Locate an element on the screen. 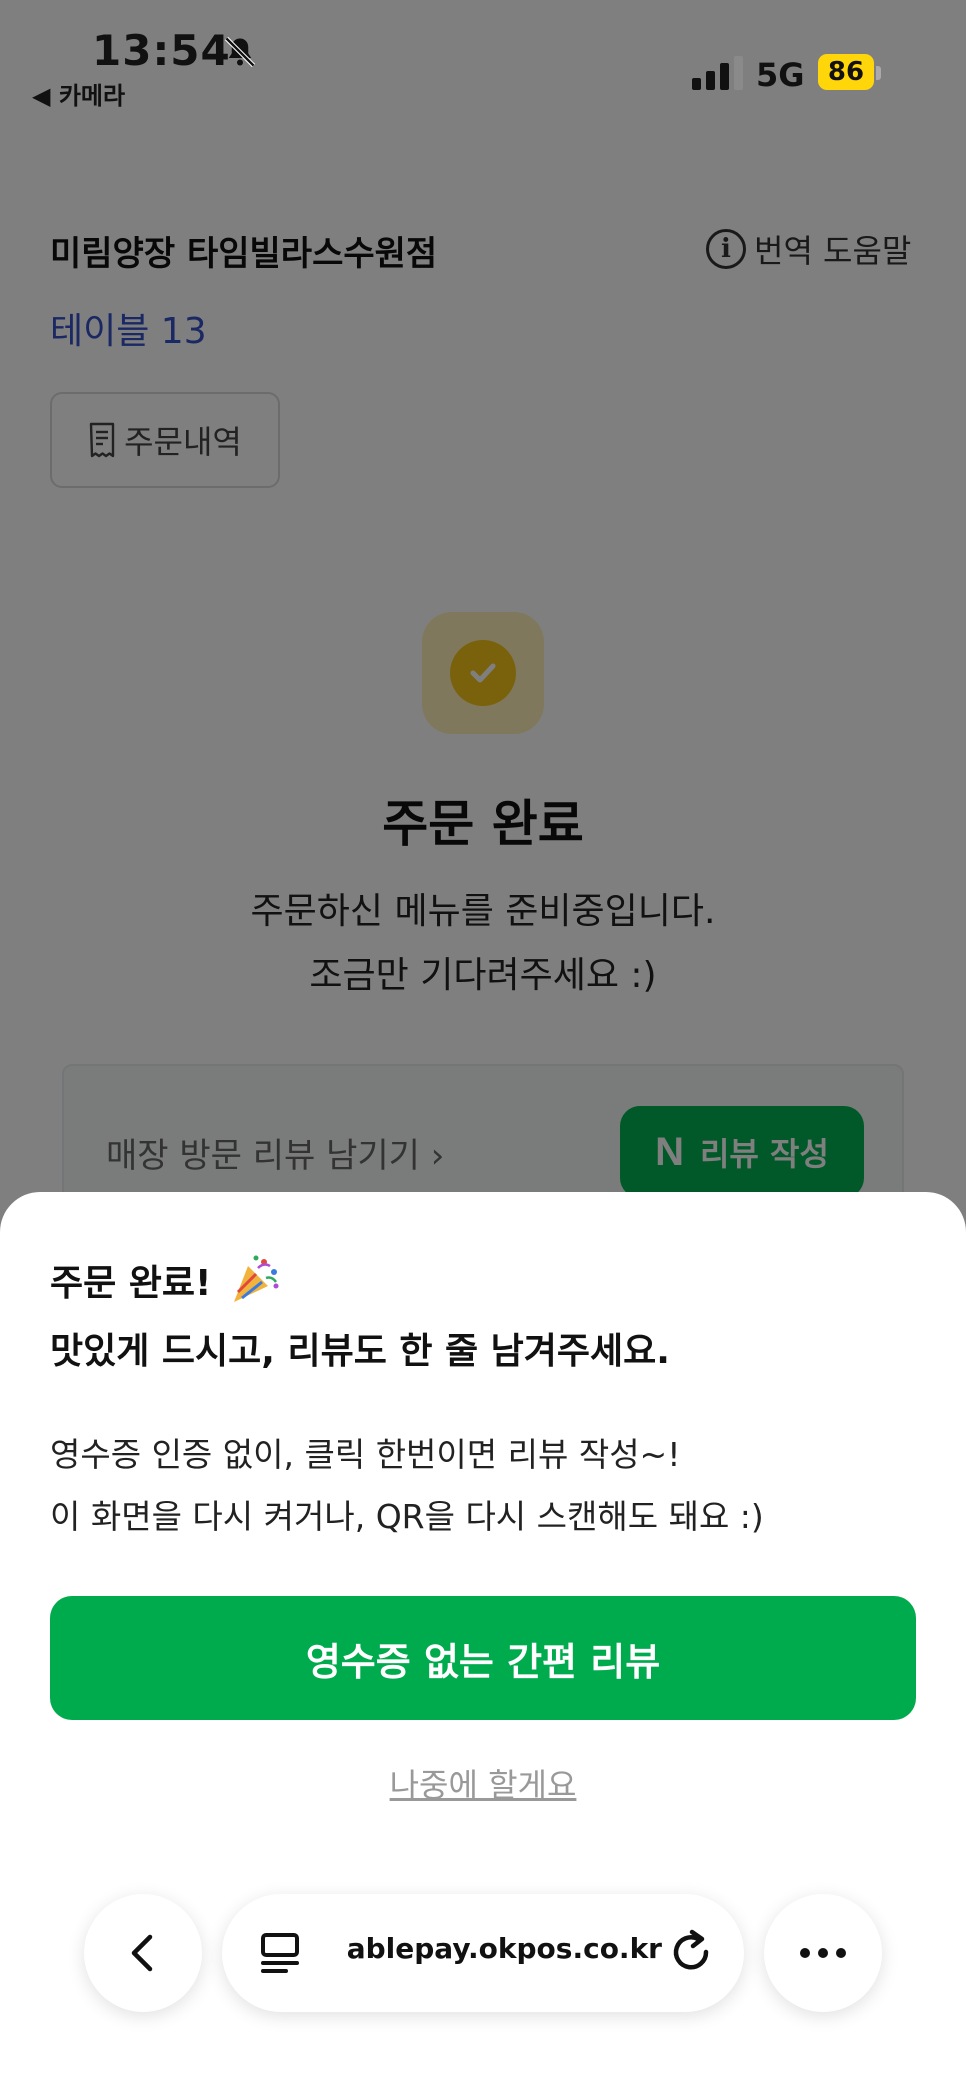  back-to-app-link: ◀ 카메라 is located at coordinates (78, 93).